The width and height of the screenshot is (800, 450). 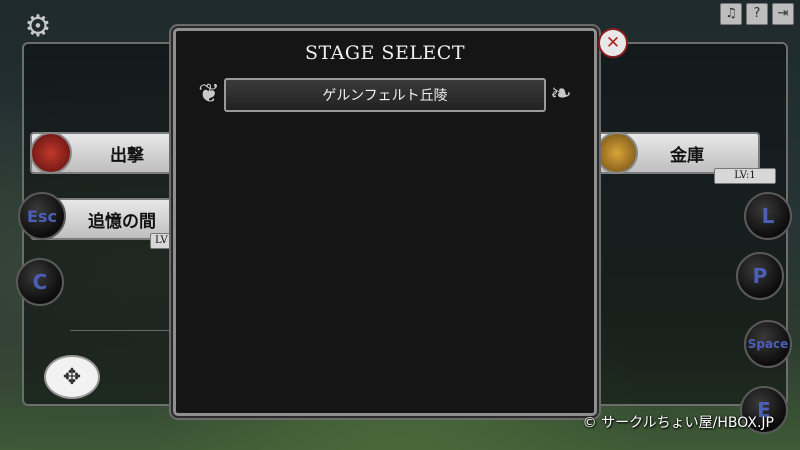 I want to click on memory-level-badge: LV, so click(x=161, y=241).